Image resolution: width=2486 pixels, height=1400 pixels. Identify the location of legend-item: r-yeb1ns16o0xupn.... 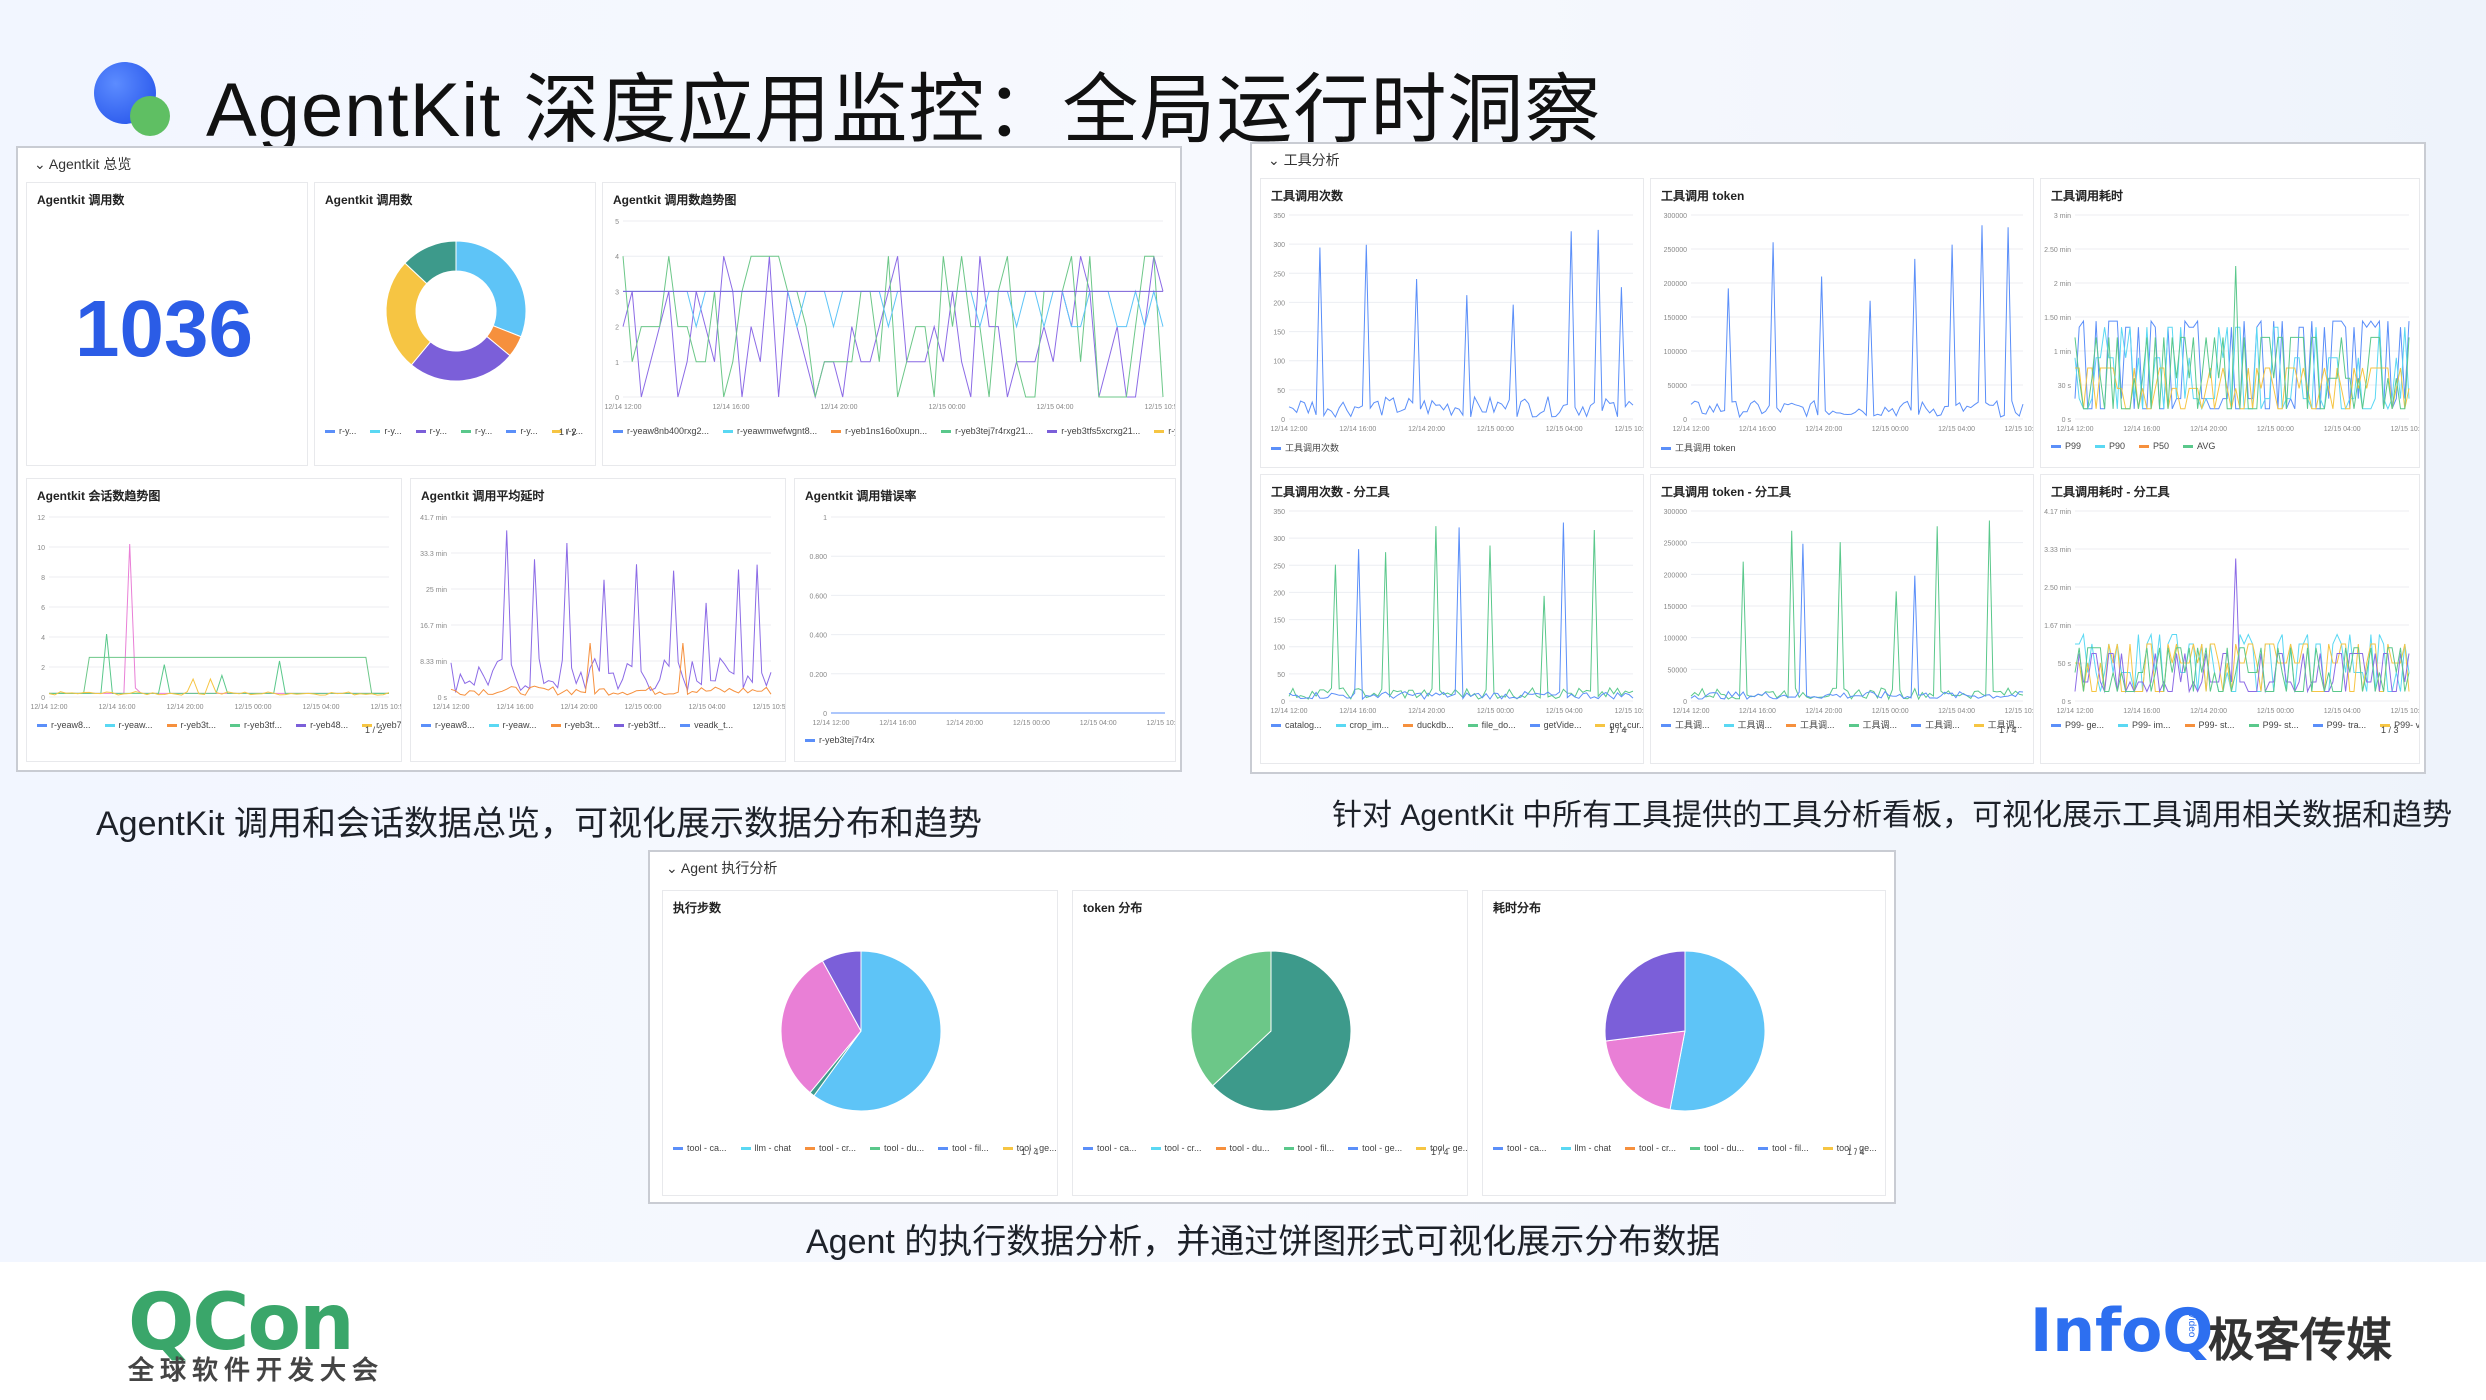
(879, 431).